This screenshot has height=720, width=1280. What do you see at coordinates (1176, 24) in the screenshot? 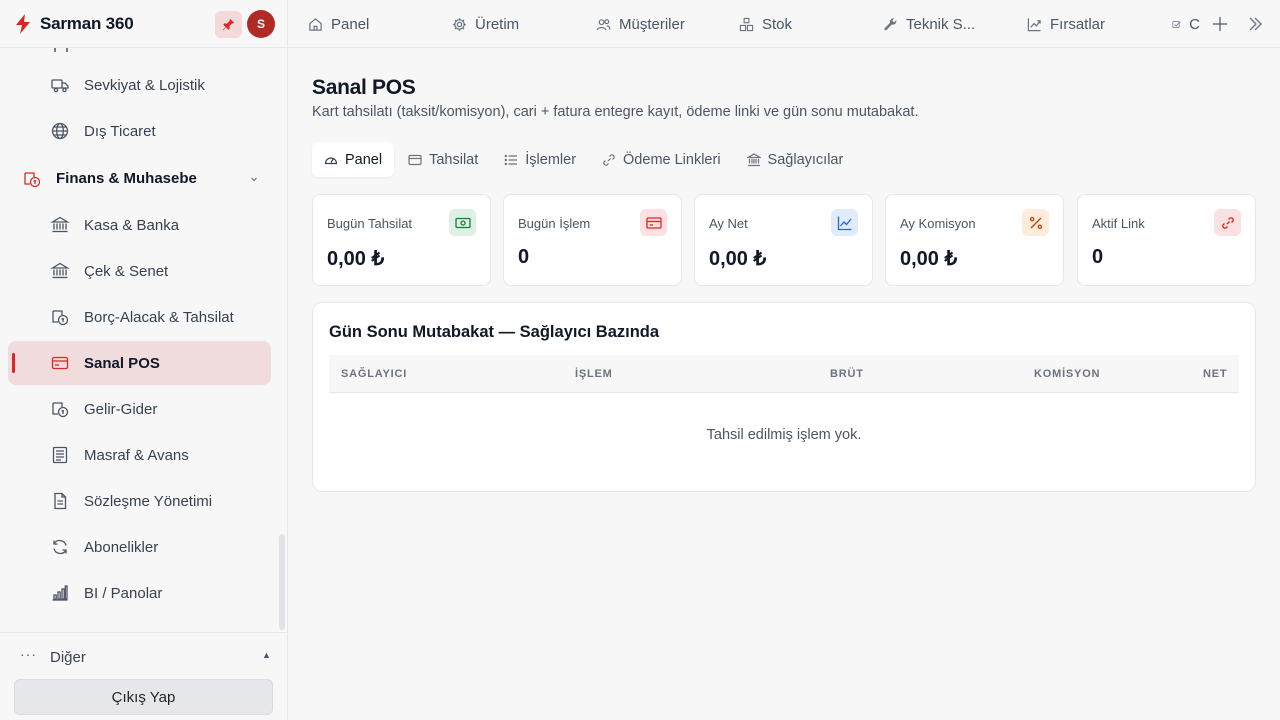
I see `checkbox-icon` at bounding box center [1176, 24].